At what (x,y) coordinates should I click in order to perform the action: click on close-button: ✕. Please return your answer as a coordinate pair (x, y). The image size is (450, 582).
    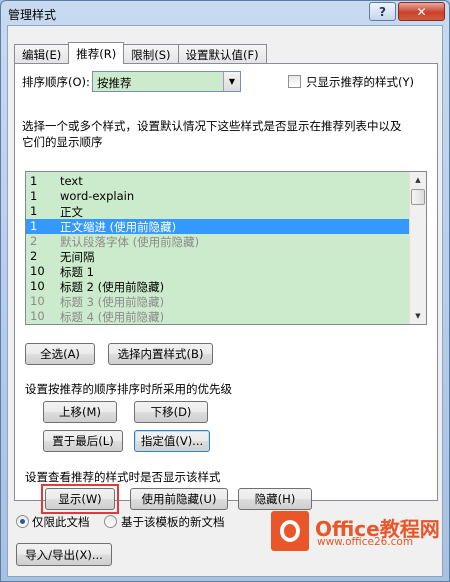
    Looking at the image, I should click on (421, 11).